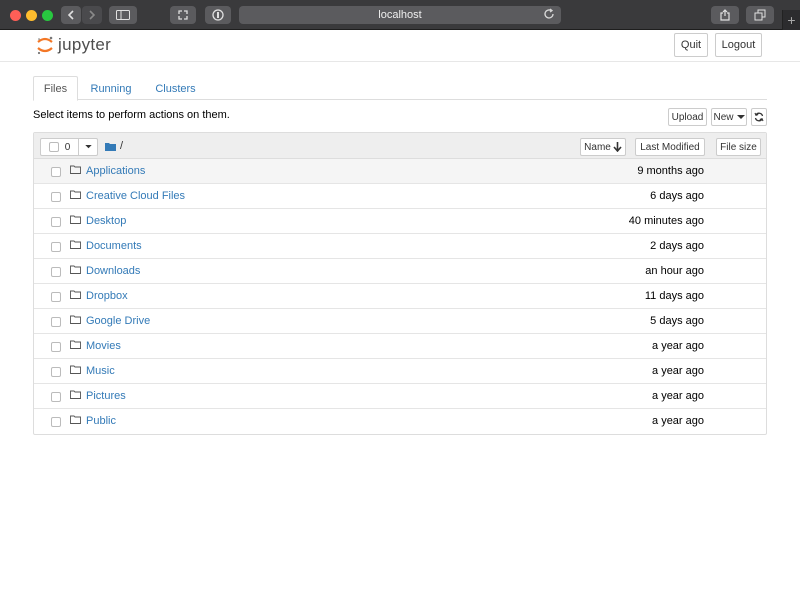 This screenshot has width=800, height=593. I want to click on back-button, so click(71, 15).